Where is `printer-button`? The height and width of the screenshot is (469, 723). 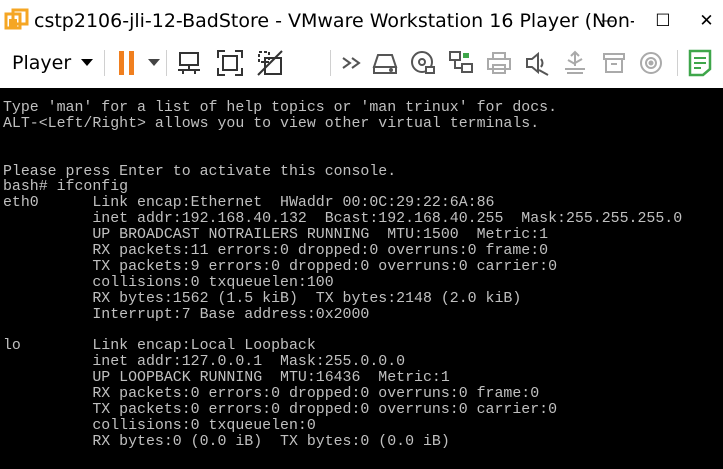
printer-button is located at coordinates (499, 63).